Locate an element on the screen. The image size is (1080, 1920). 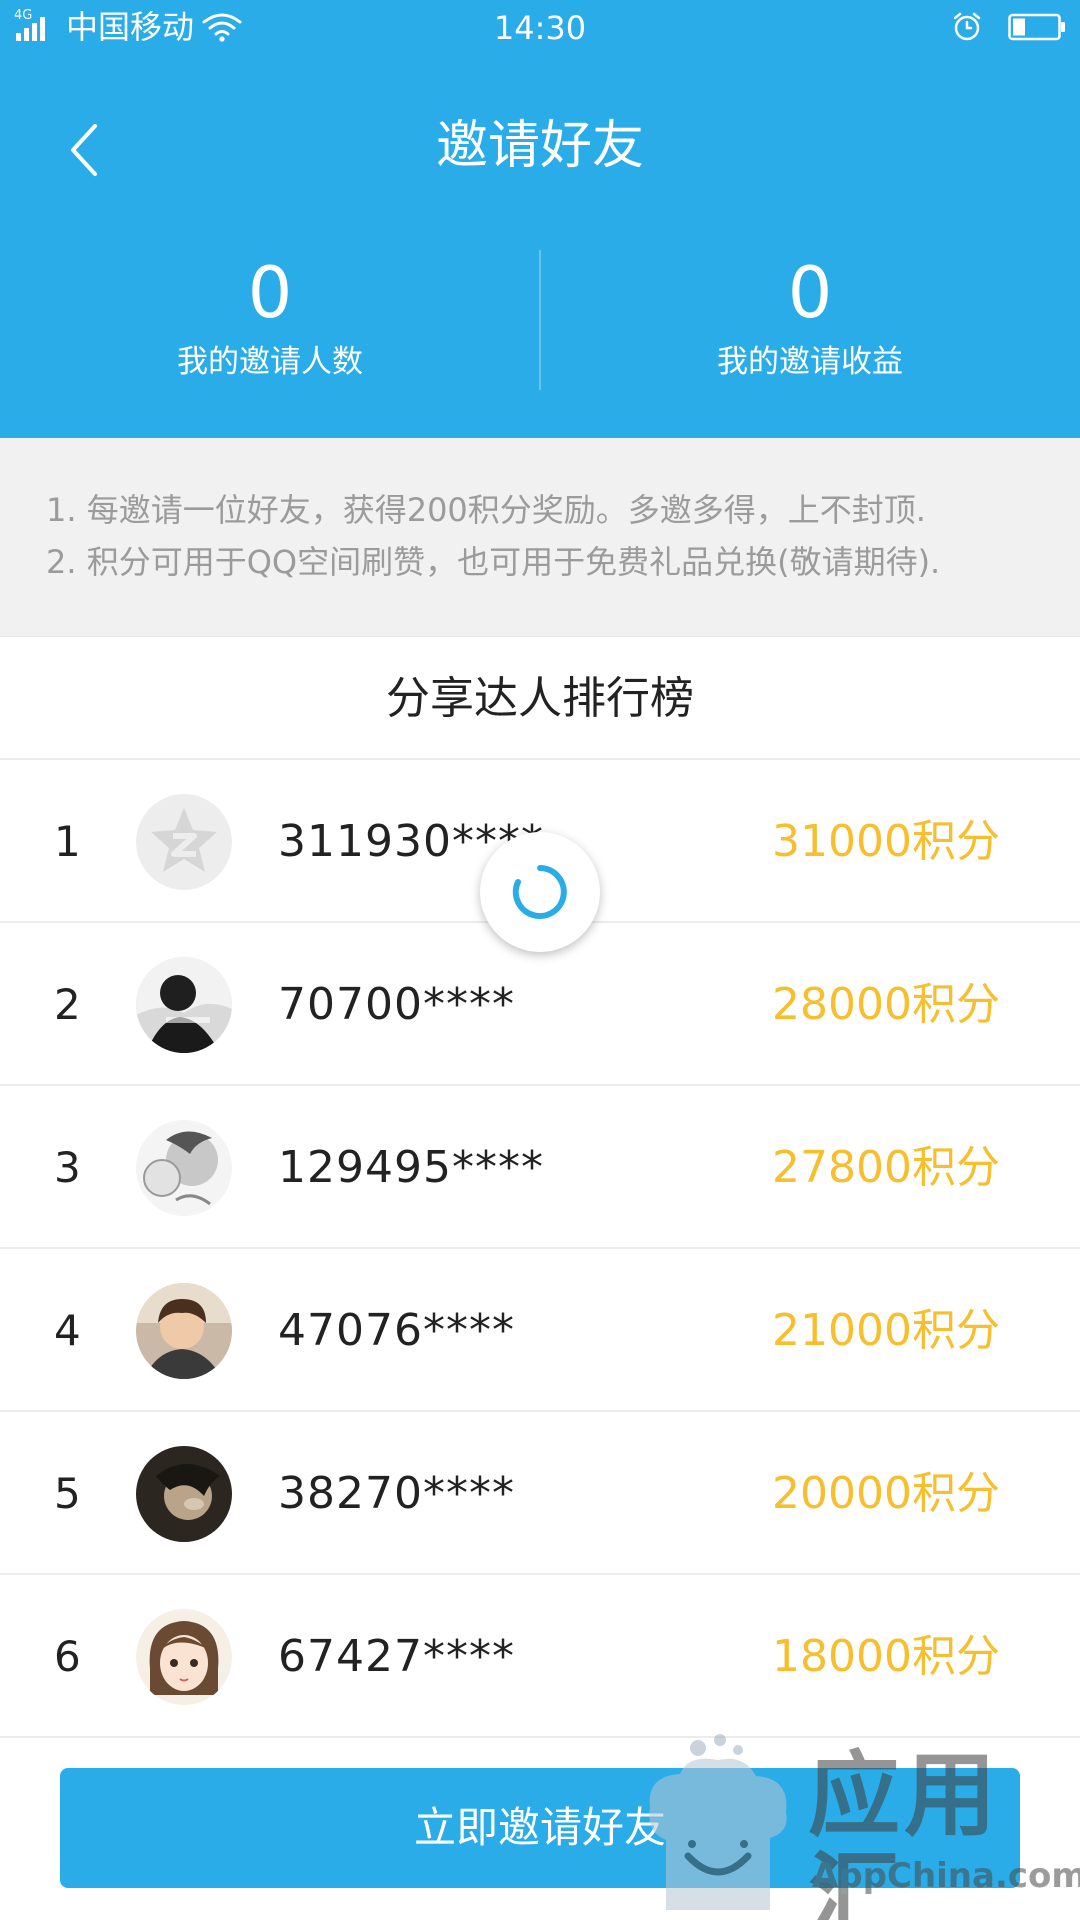
leaderboard-title: 分享达人排行榜 is located at coordinates (540, 698).